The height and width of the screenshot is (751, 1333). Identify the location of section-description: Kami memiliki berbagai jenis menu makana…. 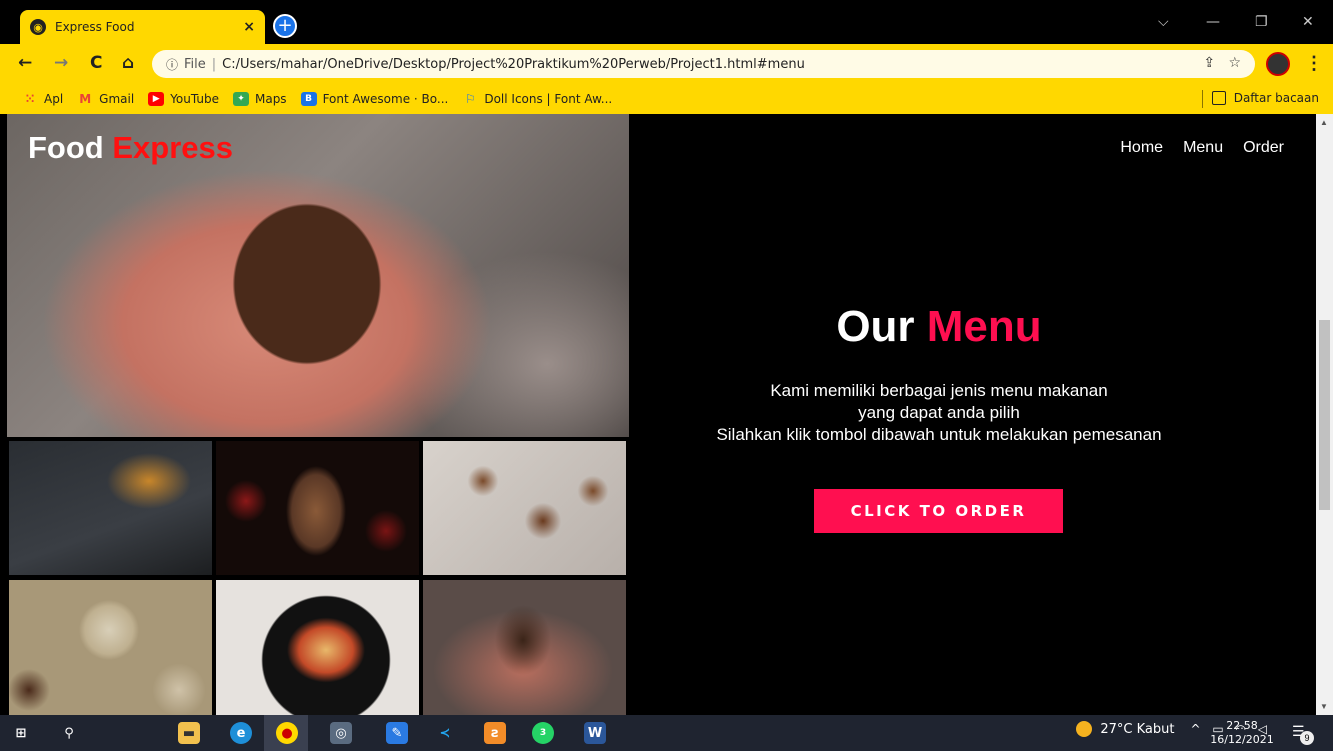
(939, 413).